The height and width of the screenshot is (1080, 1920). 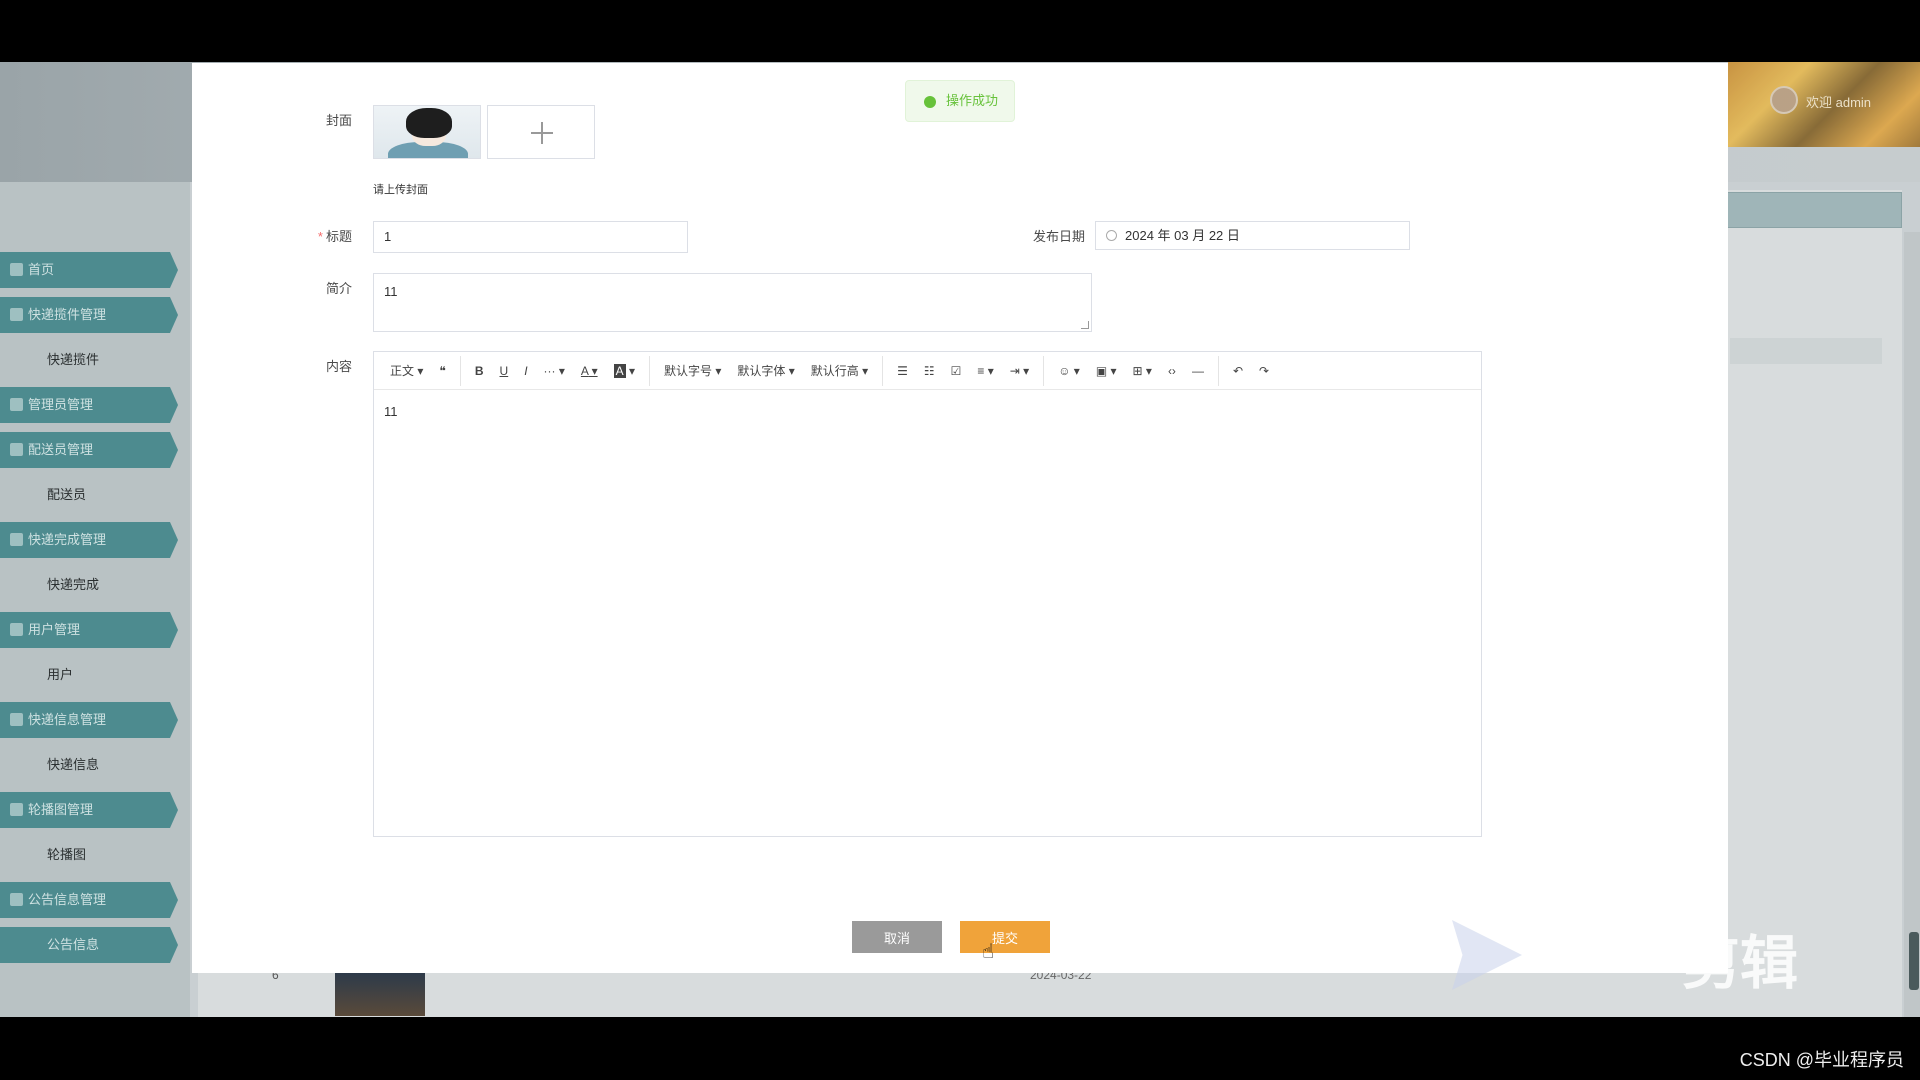 I want to click on hand-cursor-icon: ☝, so click(x=988, y=952).